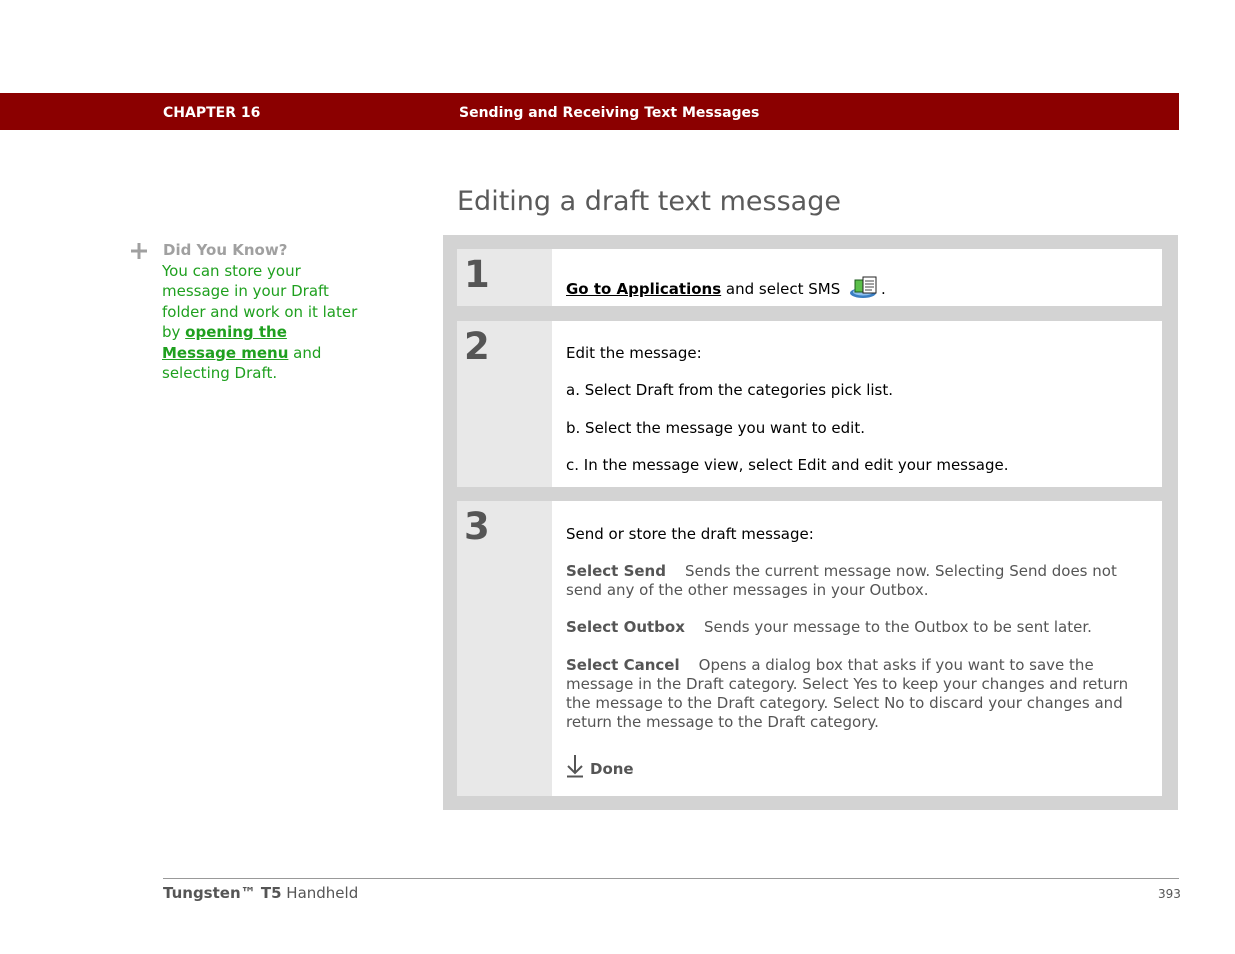  What do you see at coordinates (625, 627) in the screenshot?
I see `option-term: Select Outbox` at bounding box center [625, 627].